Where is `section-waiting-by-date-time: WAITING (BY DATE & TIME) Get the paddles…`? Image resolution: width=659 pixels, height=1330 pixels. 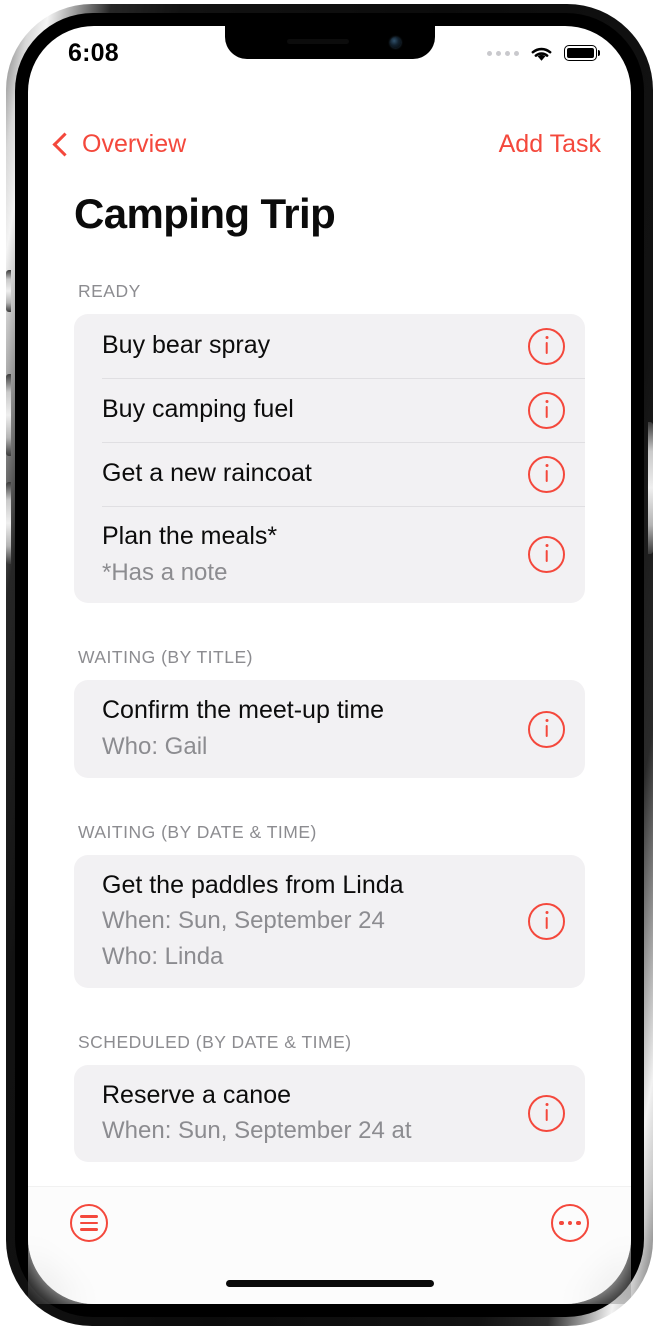 section-waiting-by-date-time: WAITING (BY DATE & TIME) Get the paddles… is located at coordinates (329, 905).